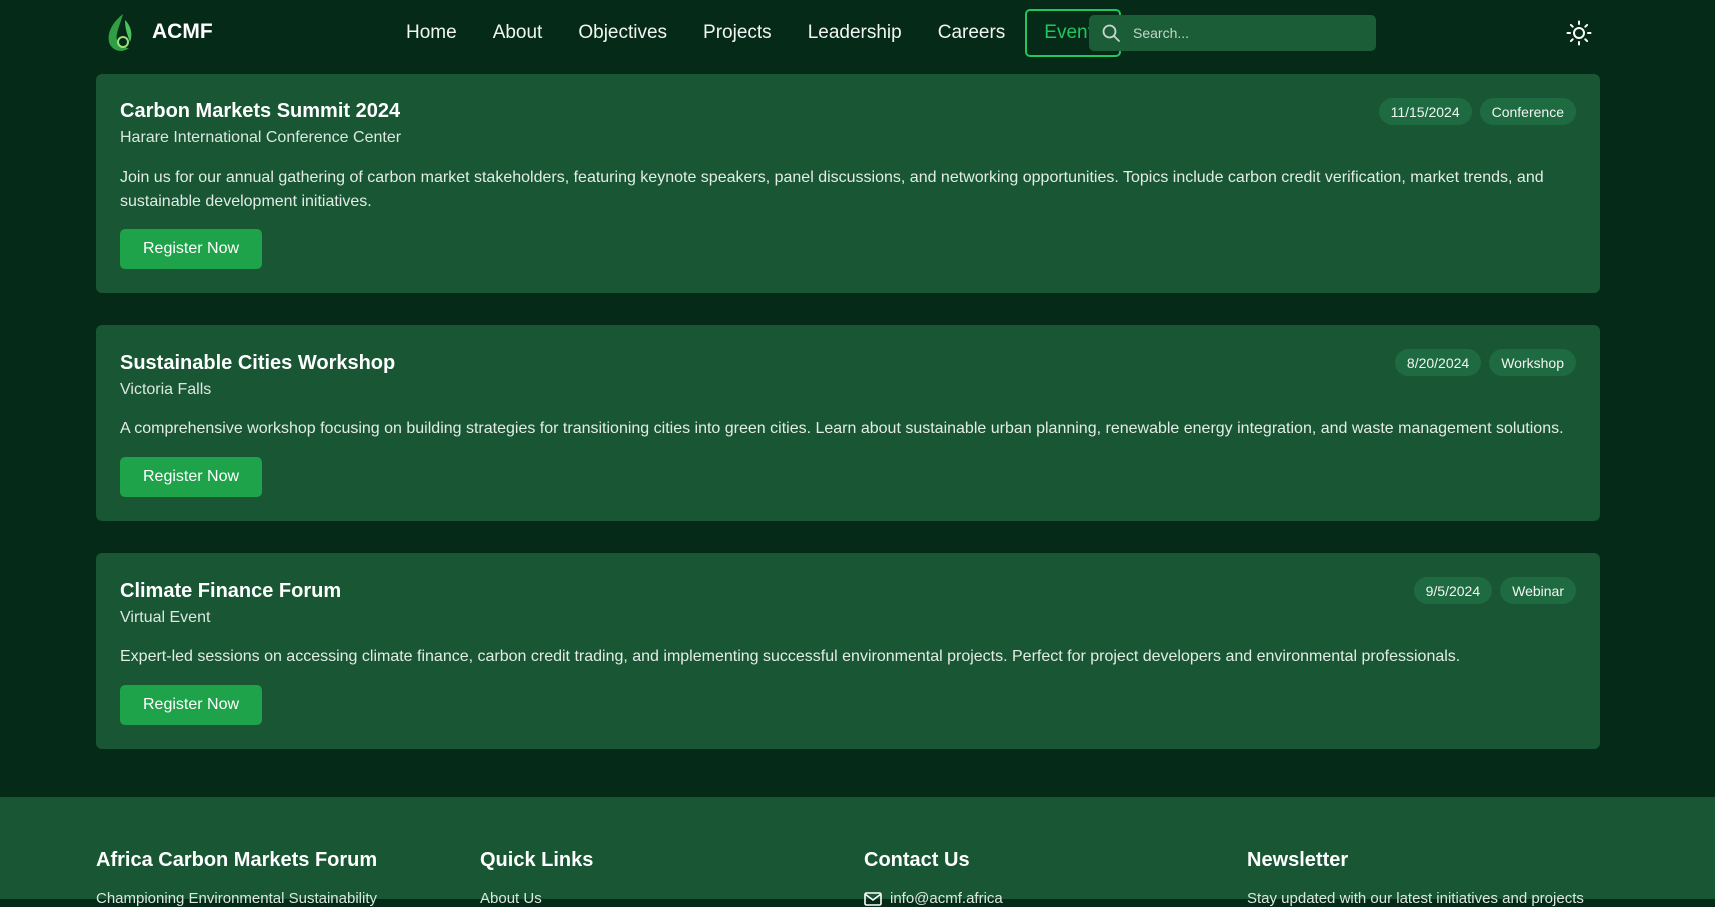 Image resolution: width=1715 pixels, height=907 pixels. I want to click on event-location: Harare International Conference Center, so click(261, 137).